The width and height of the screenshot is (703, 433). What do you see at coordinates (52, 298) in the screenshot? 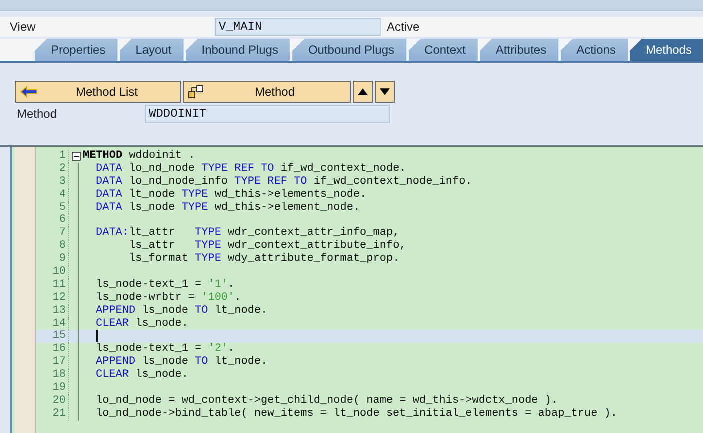
I see `line-number: 12` at bounding box center [52, 298].